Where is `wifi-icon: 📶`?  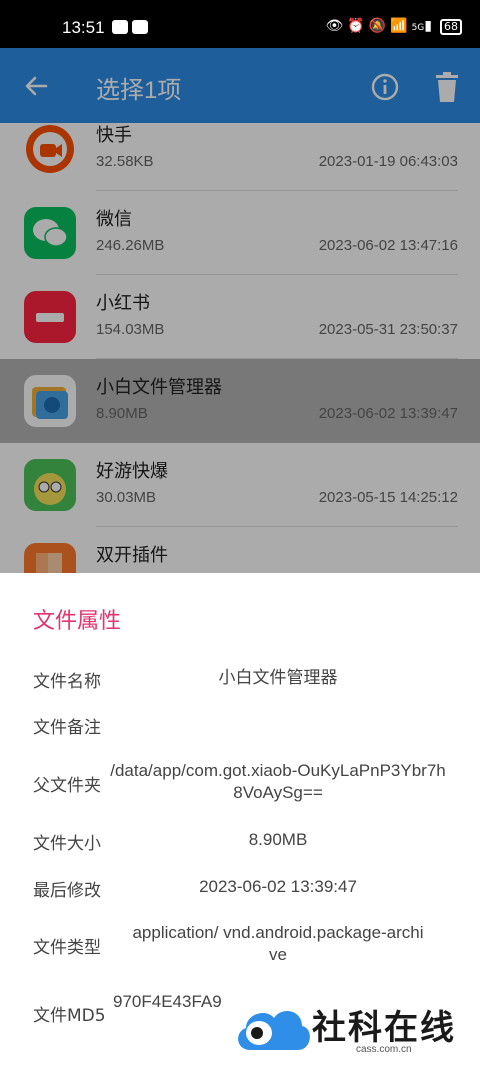
wifi-icon: 📶 is located at coordinates (401, 26).